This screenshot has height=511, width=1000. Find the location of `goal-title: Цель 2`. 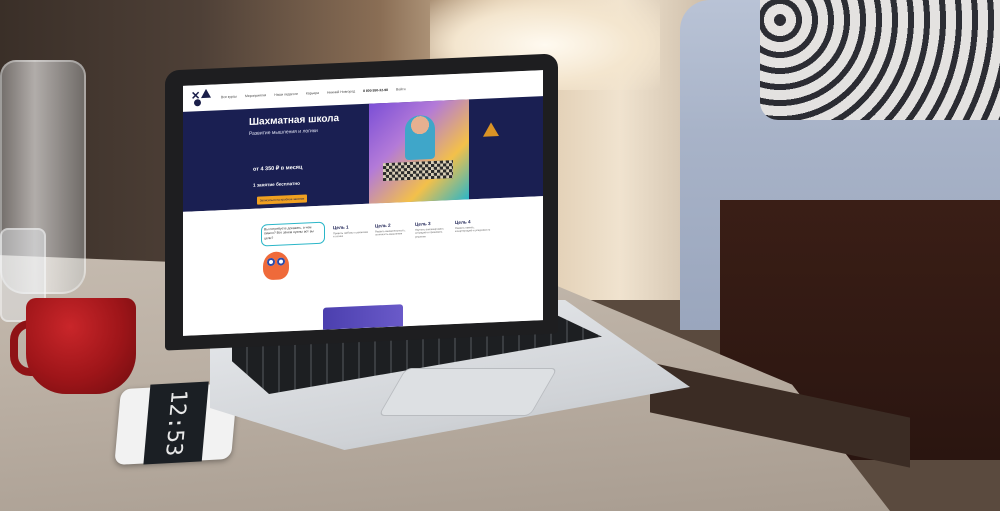

goal-title: Цель 2 is located at coordinates (383, 225).